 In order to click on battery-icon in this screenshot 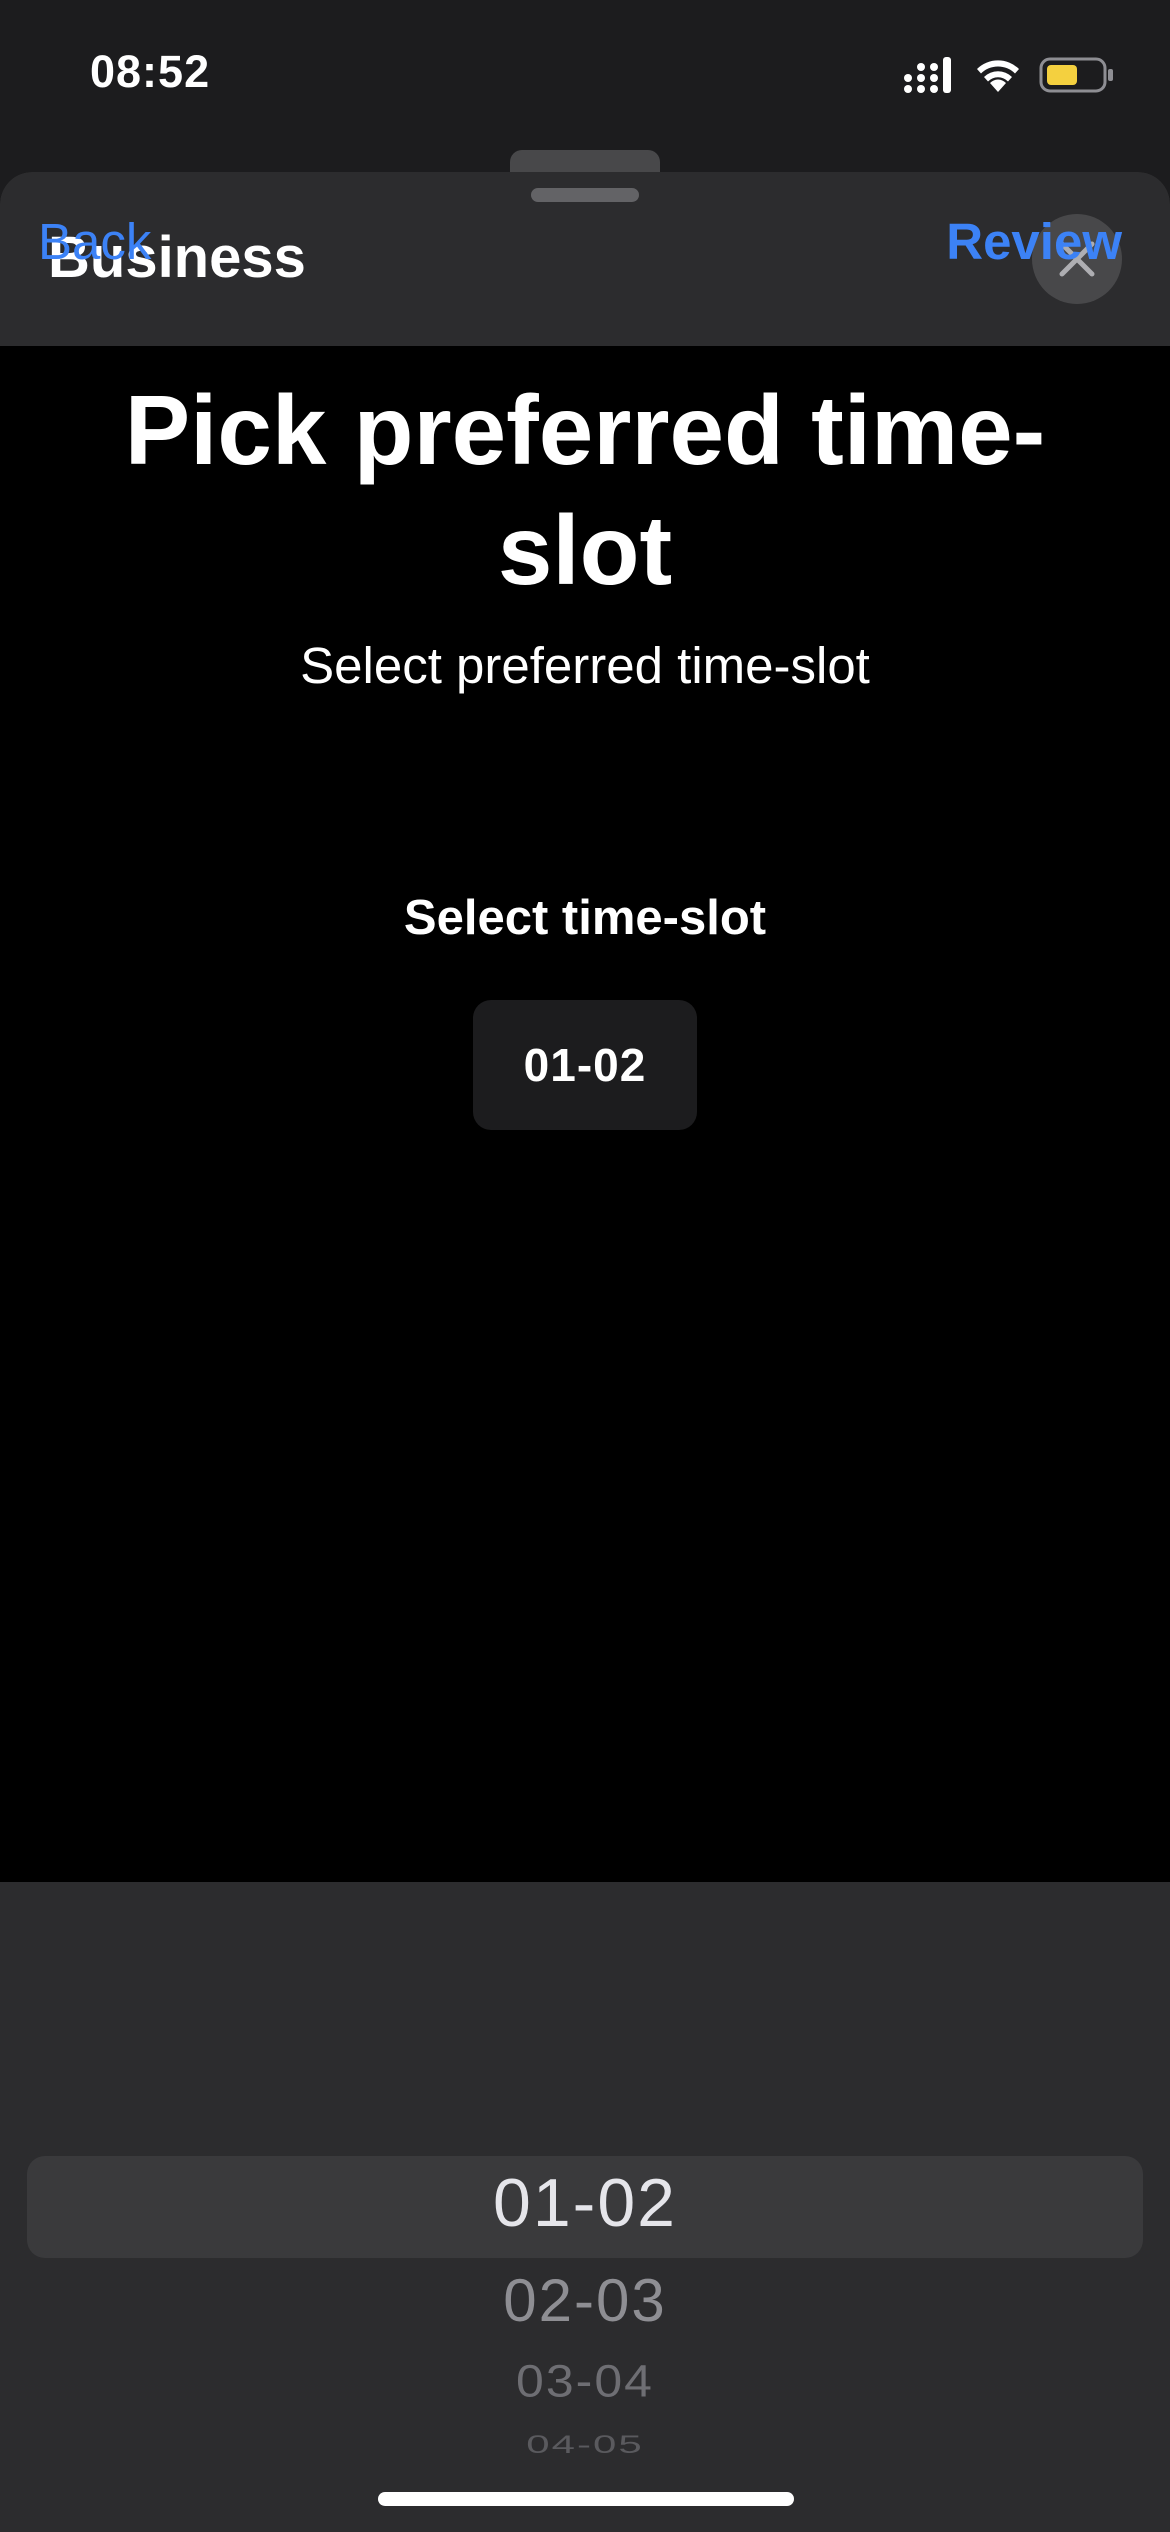, I will do `click(1076, 75)`.